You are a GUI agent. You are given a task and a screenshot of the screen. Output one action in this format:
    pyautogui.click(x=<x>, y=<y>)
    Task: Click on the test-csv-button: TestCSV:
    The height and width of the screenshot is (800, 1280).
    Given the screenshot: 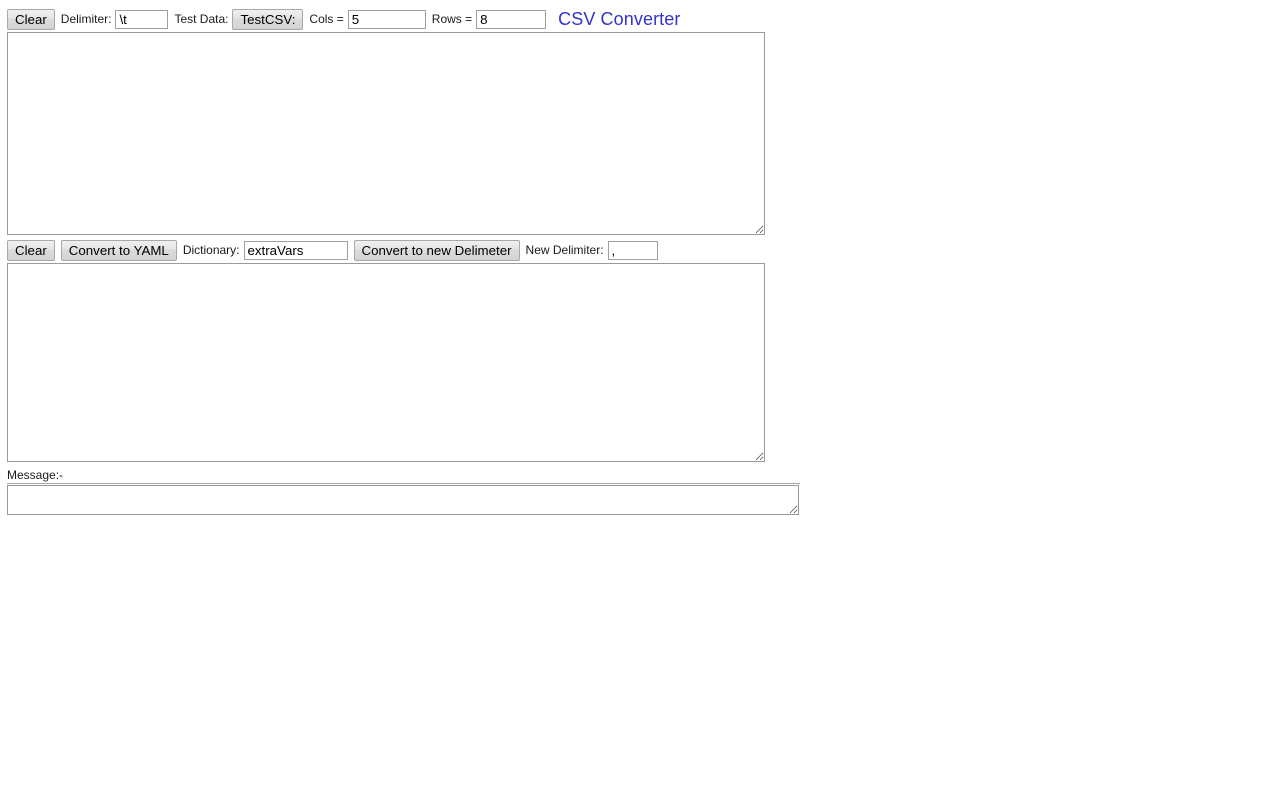 What is the action you would take?
    pyautogui.click(x=268, y=19)
    